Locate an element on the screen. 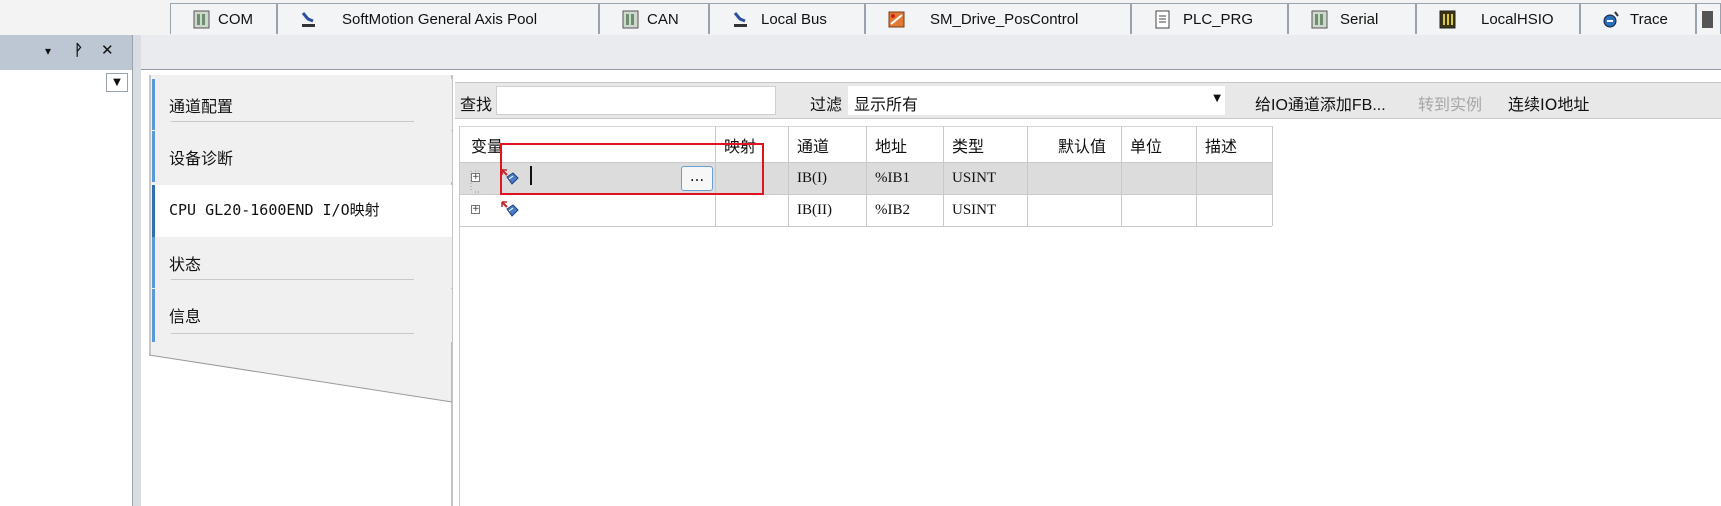 This screenshot has width=1721, height=506. tab-localhsio: LocalHSIO is located at coordinates (1498, 18).